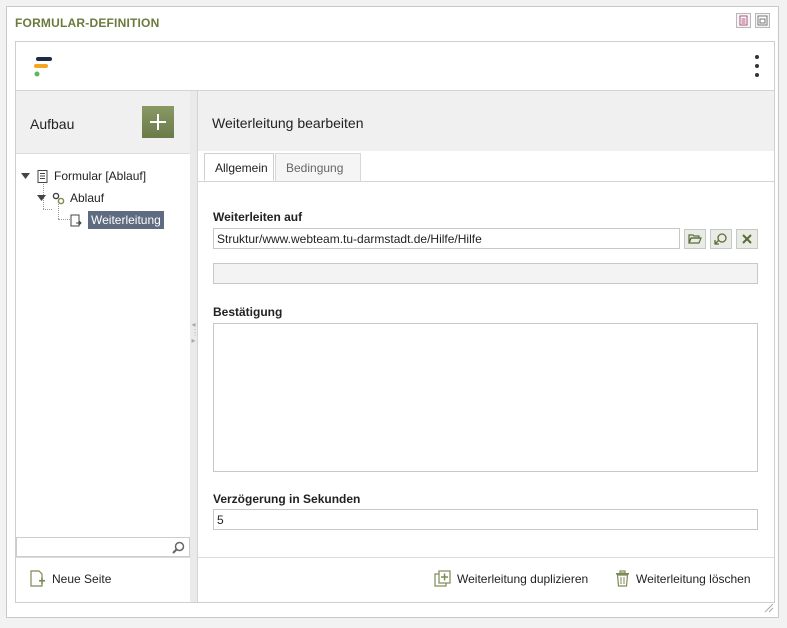  I want to click on folder-open-icon, so click(695, 239).